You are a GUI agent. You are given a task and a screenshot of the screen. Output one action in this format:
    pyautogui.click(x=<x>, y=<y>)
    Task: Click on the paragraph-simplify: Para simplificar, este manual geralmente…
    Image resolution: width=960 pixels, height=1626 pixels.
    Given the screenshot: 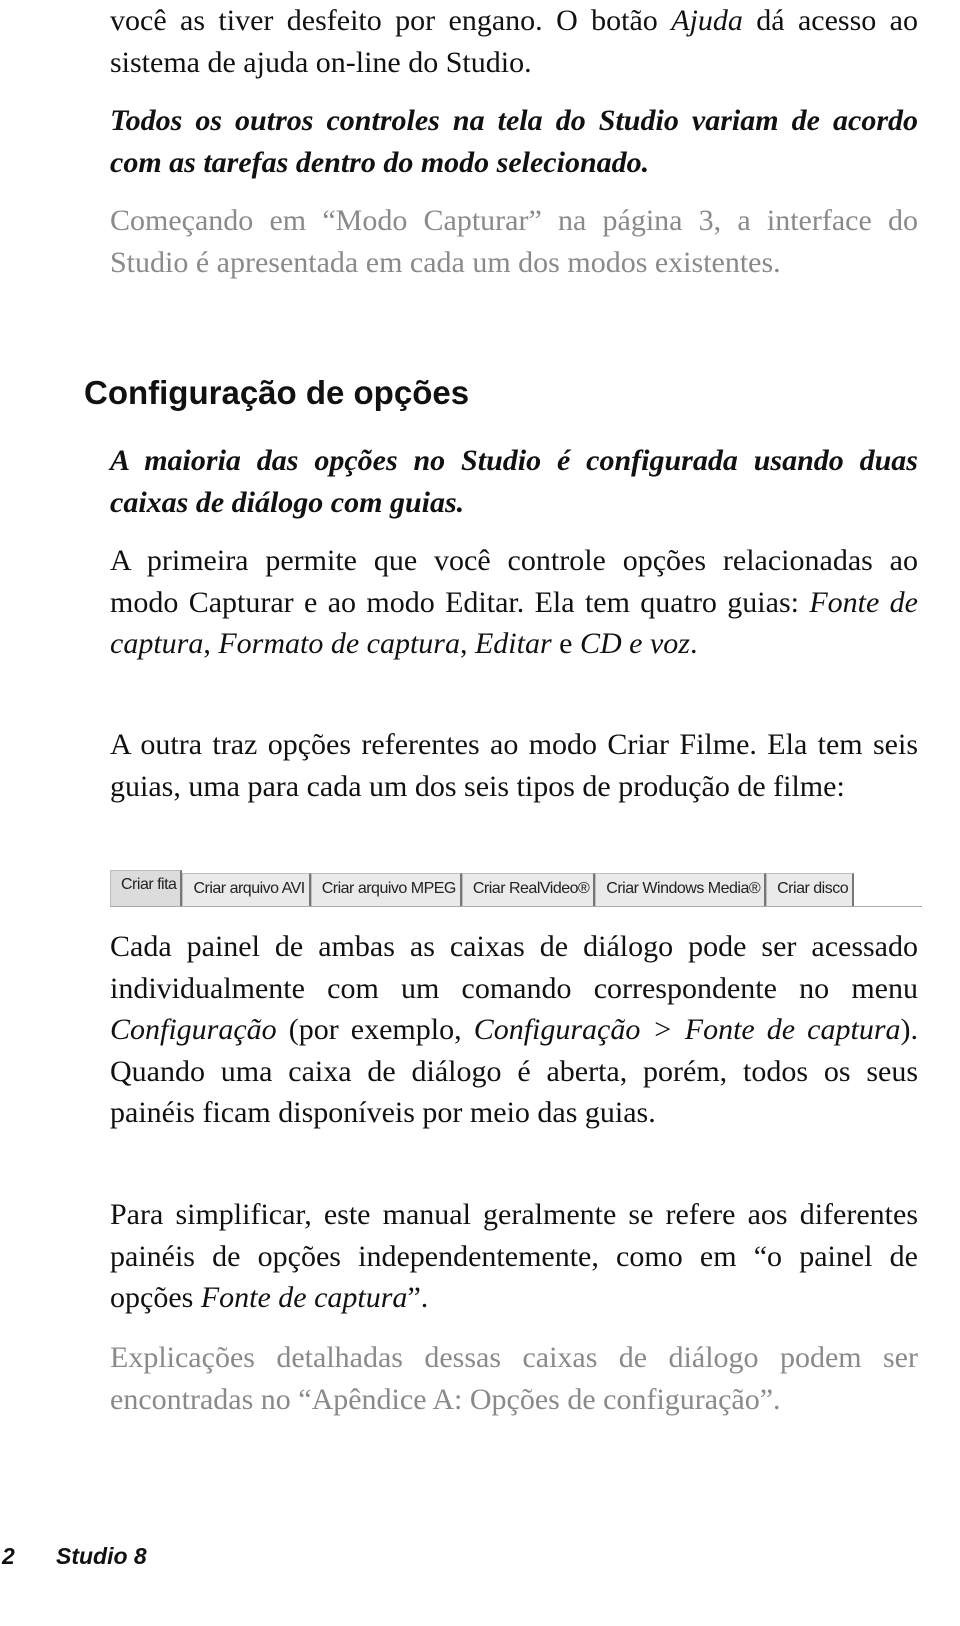 What is the action you would take?
    pyautogui.click(x=514, y=1256)
    